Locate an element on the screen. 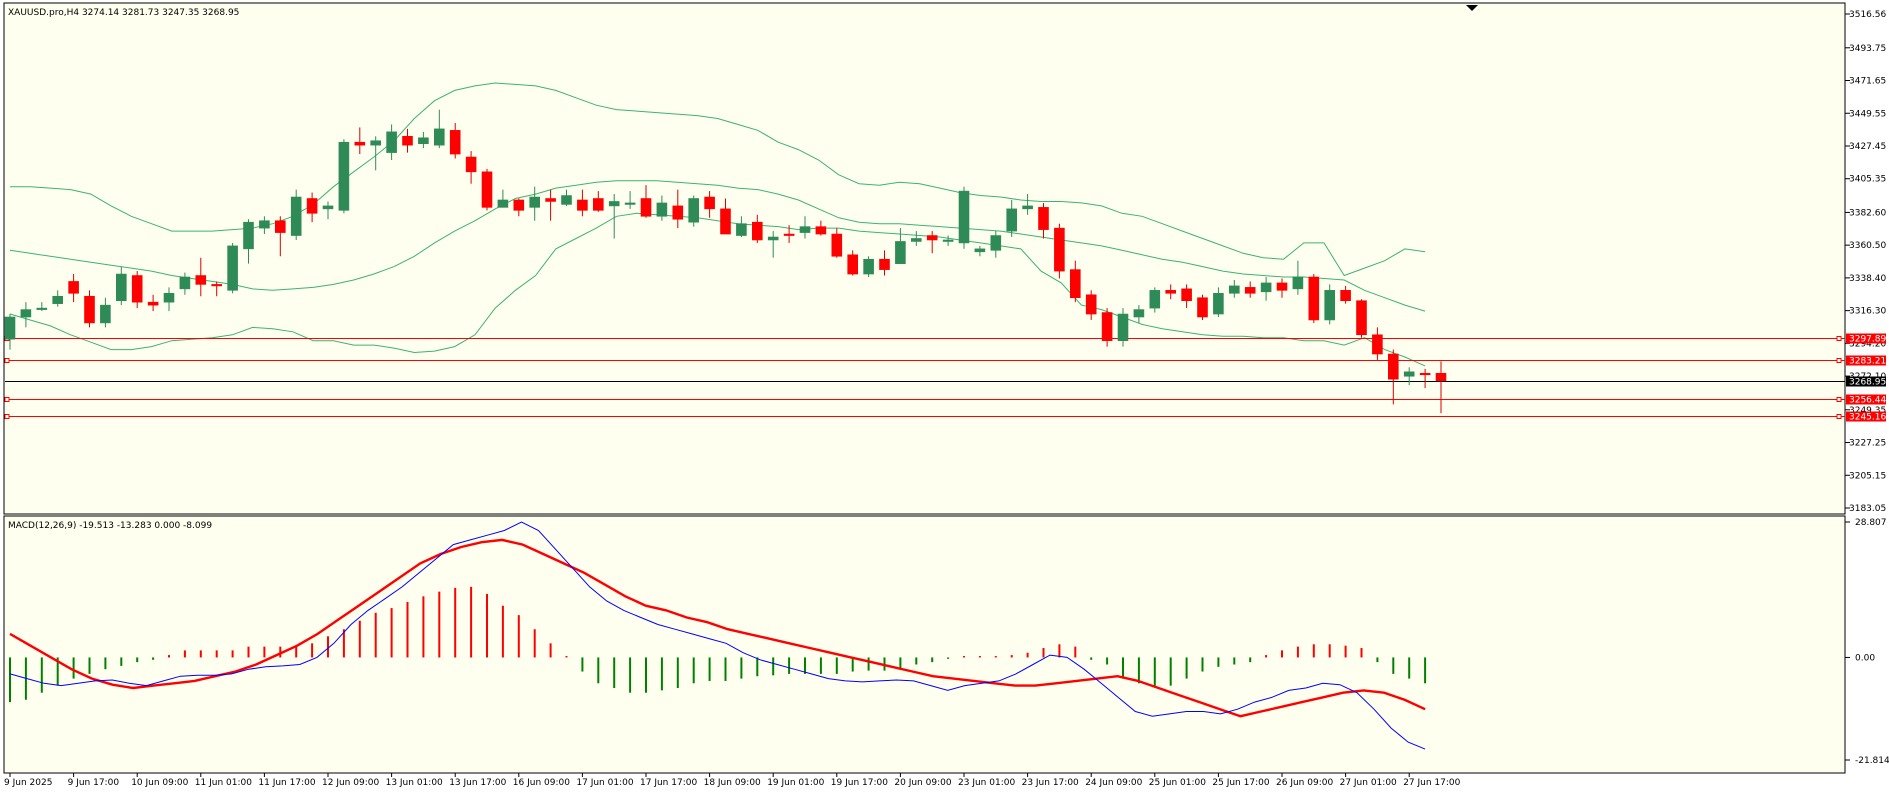 This screenshot has width=1889, height=792. price-level-label: 3297.89 is located at coordinates (1867, 340).